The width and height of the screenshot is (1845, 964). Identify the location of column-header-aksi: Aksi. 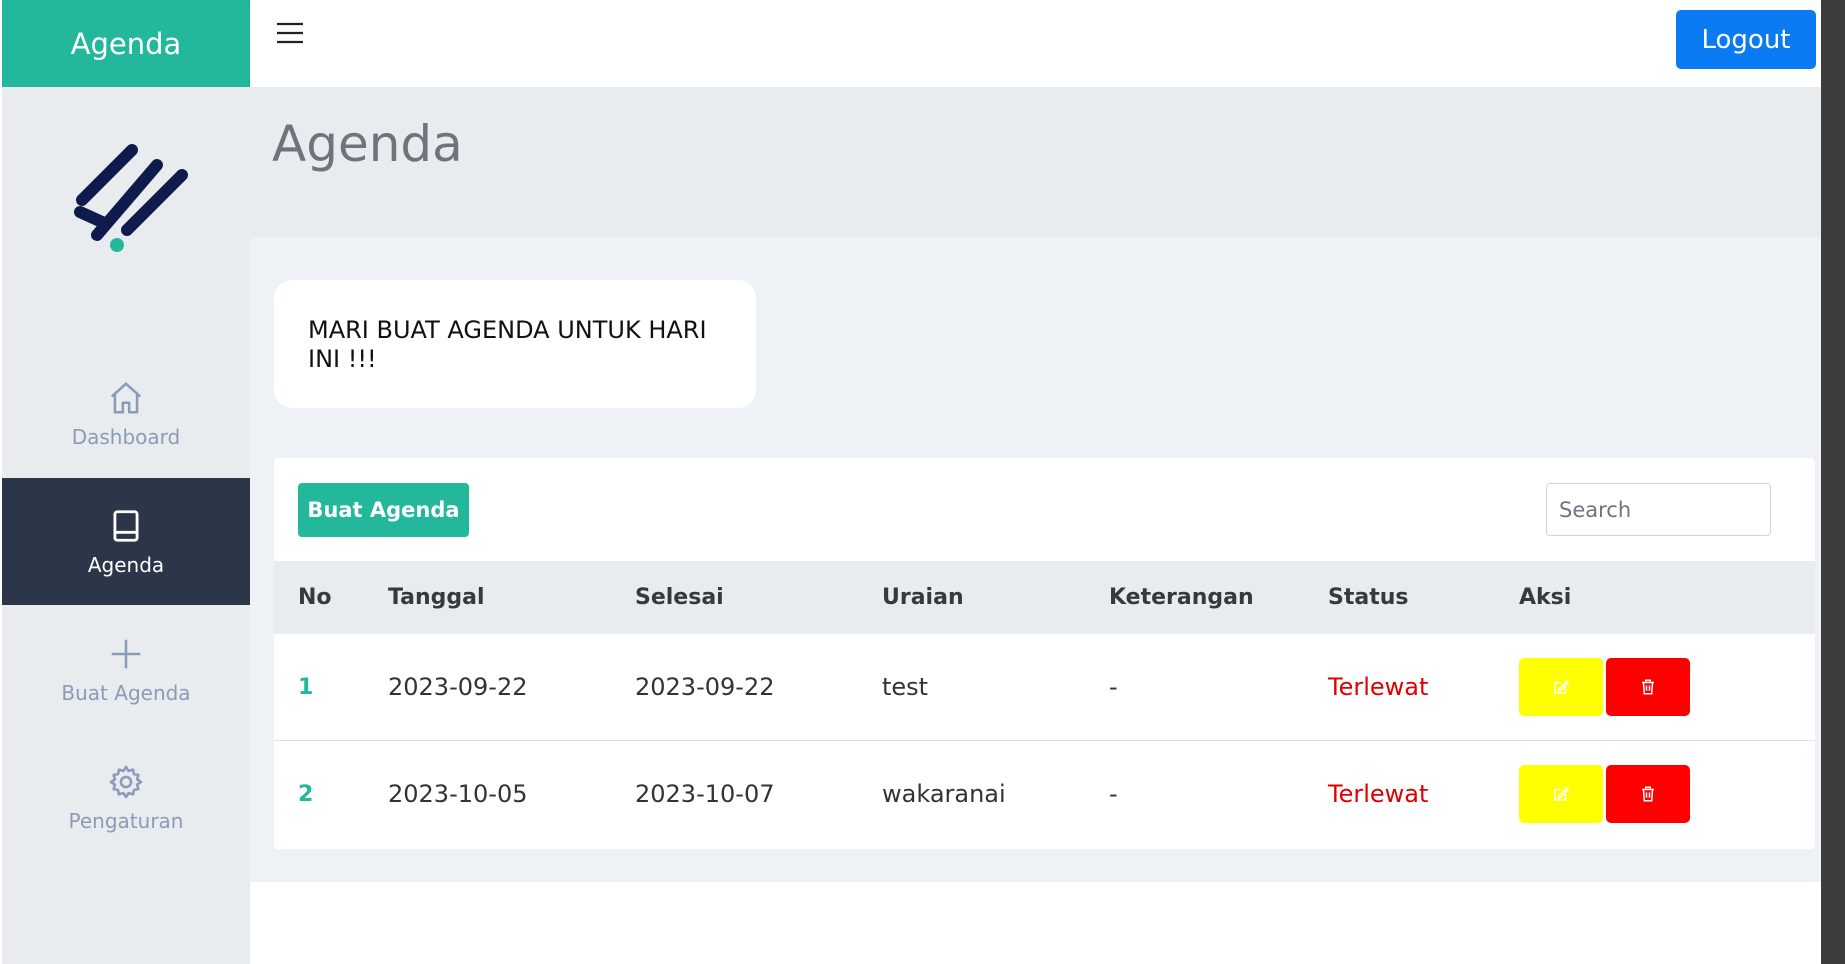
(1545, 597).